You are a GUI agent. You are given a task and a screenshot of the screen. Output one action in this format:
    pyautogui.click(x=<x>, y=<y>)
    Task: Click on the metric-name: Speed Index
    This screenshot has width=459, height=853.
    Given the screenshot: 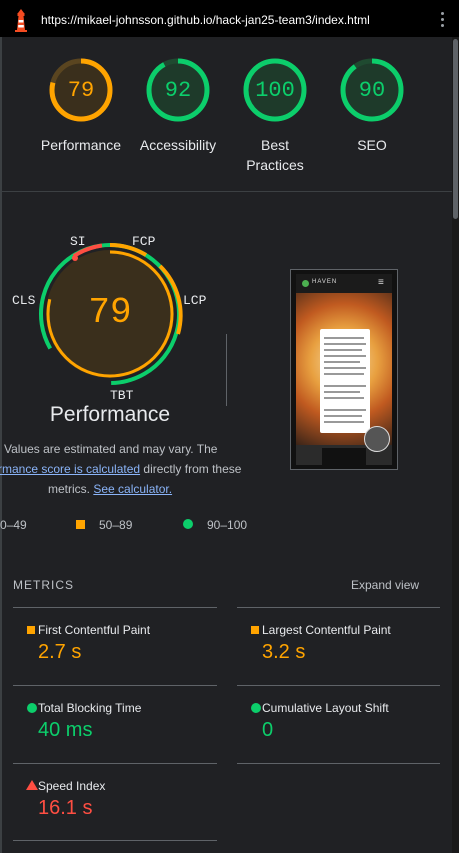 What is the action you would take?
    pyautogui.click(x=72, y=786)
    